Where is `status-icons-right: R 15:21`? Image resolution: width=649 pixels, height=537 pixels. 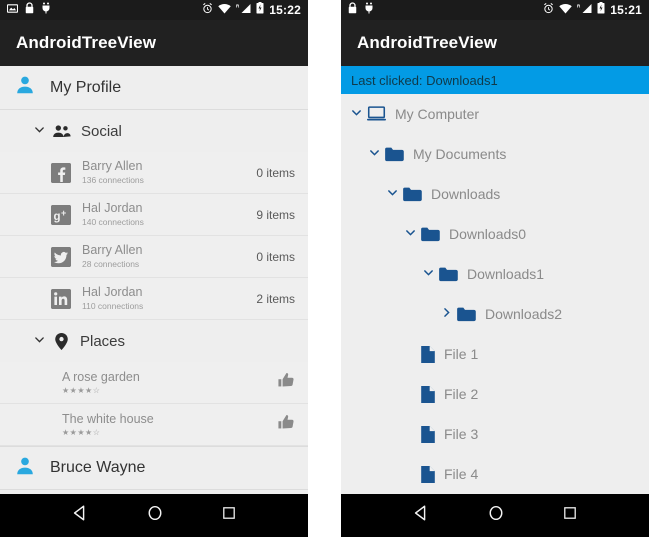
status-icons-right: R 15:21 is located at coordinates (592, 10).